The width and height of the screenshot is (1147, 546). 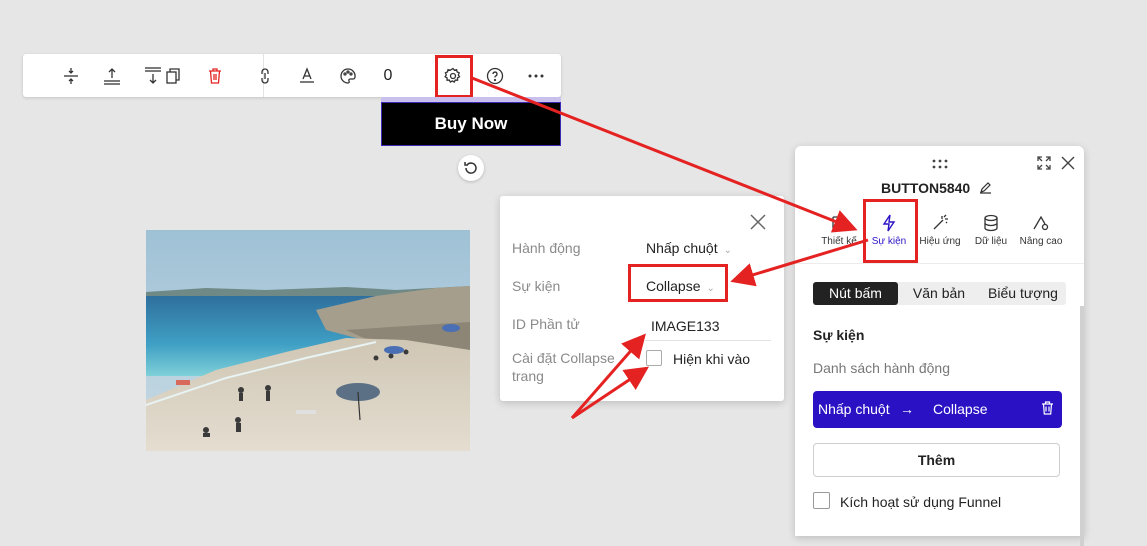 I want to click on collapse-settings-label: Cài đặt Collapse trang, so click(x=563, y=367).